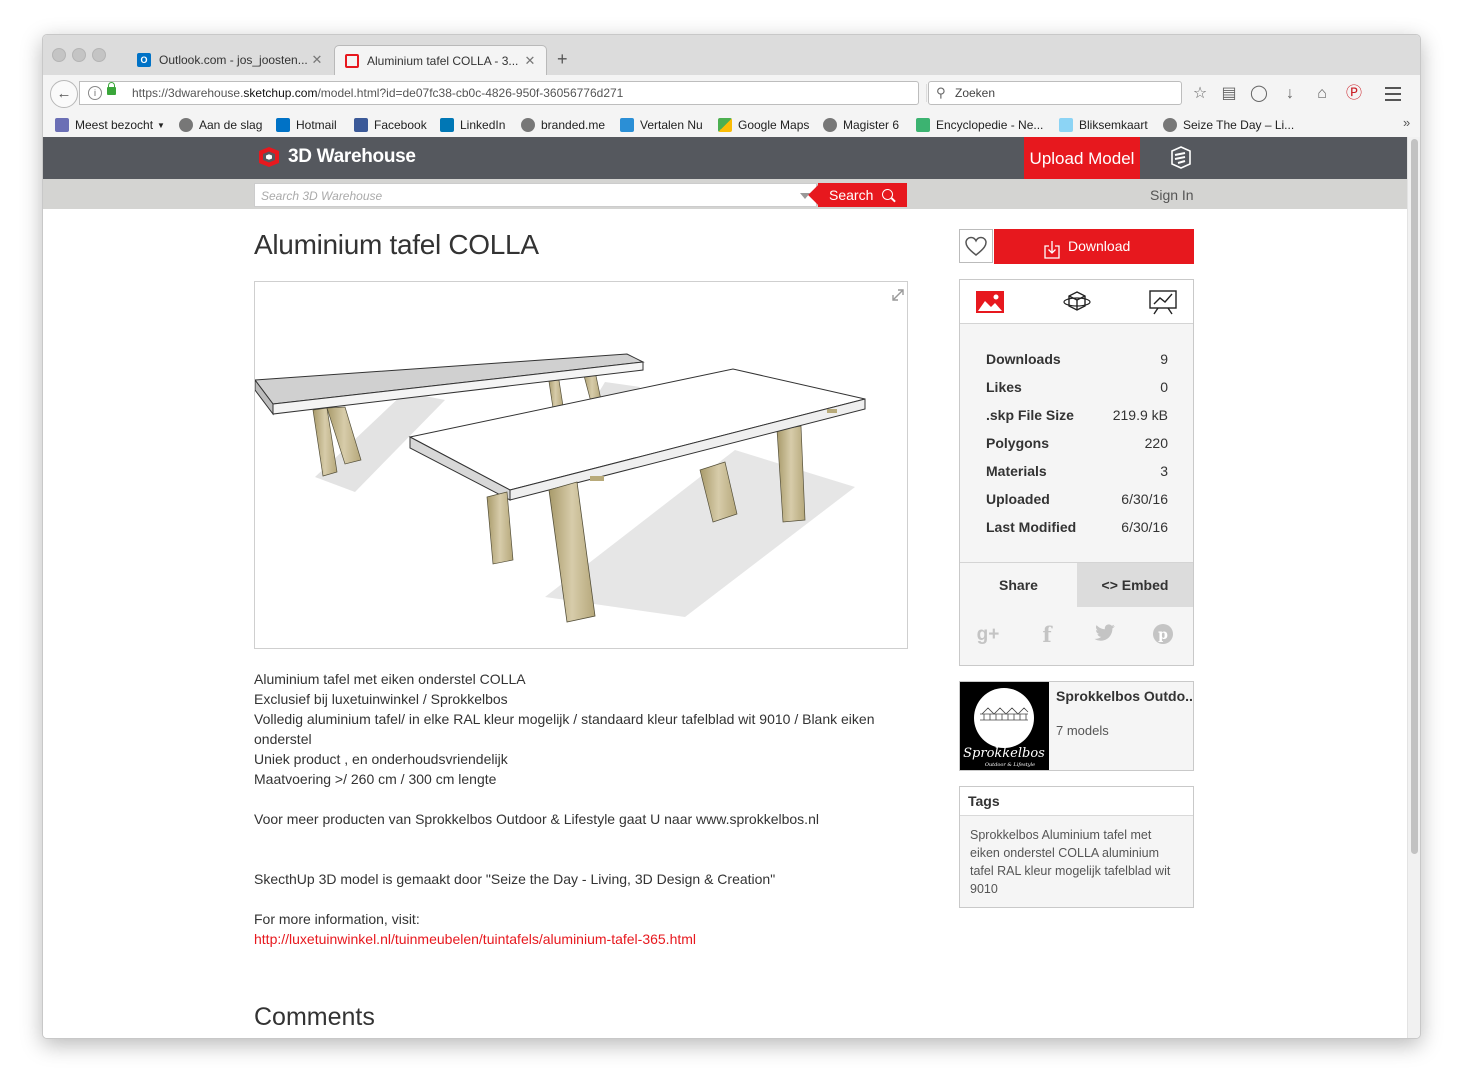  I want to click on bookmark-magister: Magister 6, so click(861, 125).